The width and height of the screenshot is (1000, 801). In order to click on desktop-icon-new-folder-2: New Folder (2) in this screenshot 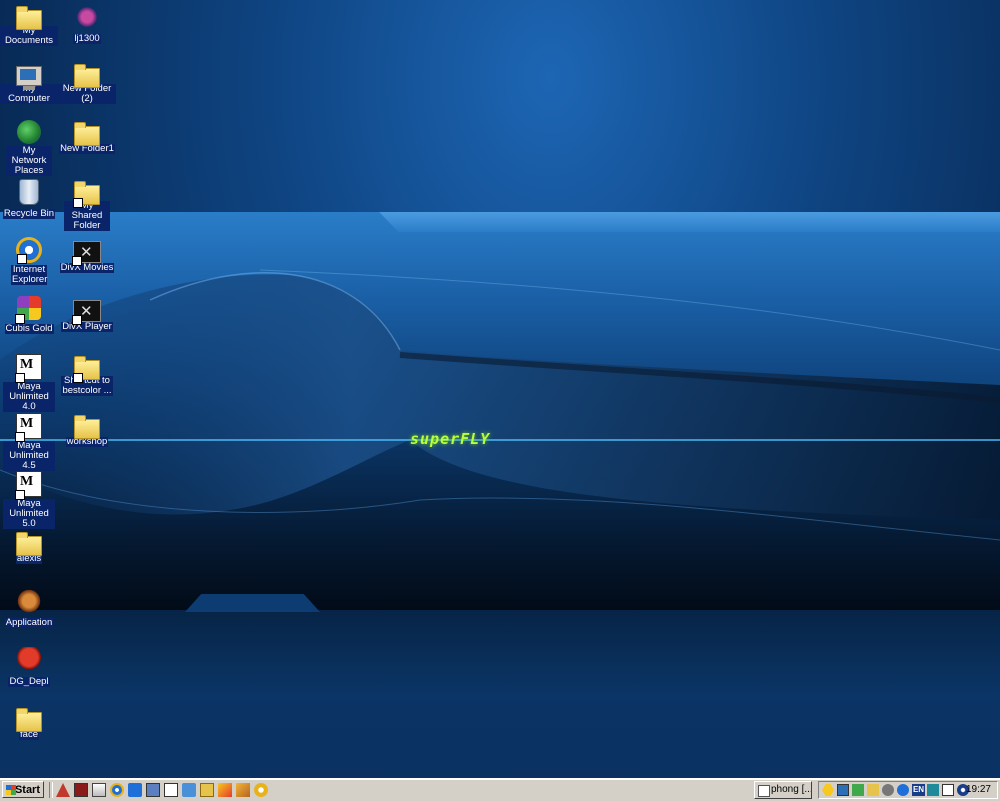, I will do `click(87, 83)`.